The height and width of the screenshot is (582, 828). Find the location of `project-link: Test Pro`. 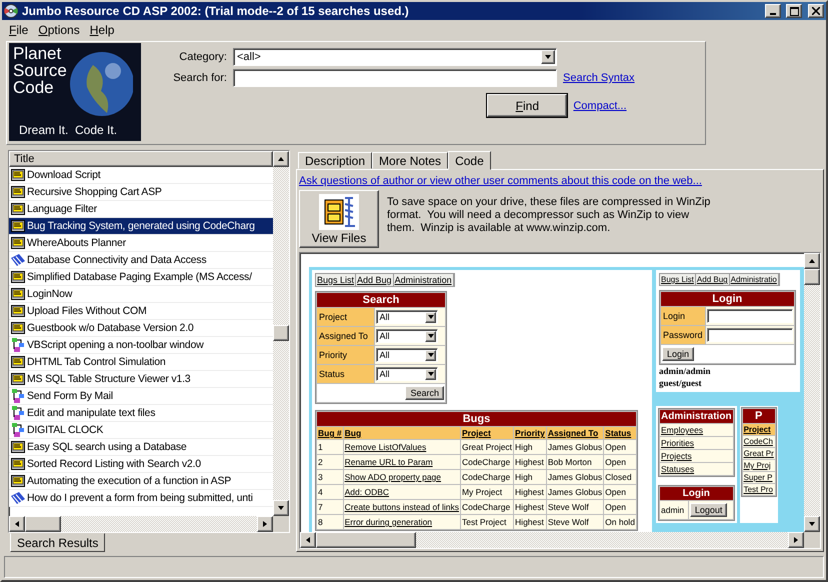

project-link: Test Pro is located at coordinates (758, 489).